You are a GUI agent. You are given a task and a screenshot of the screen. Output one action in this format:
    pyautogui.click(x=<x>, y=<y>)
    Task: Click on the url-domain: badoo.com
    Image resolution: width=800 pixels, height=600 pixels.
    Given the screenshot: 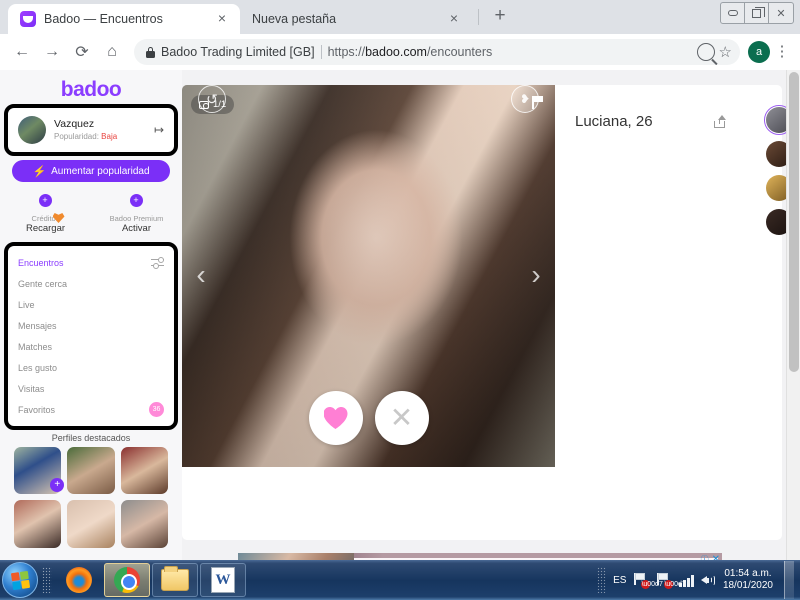 What is the action you would take?
    pyautogui.click(x=396, y=52)
    